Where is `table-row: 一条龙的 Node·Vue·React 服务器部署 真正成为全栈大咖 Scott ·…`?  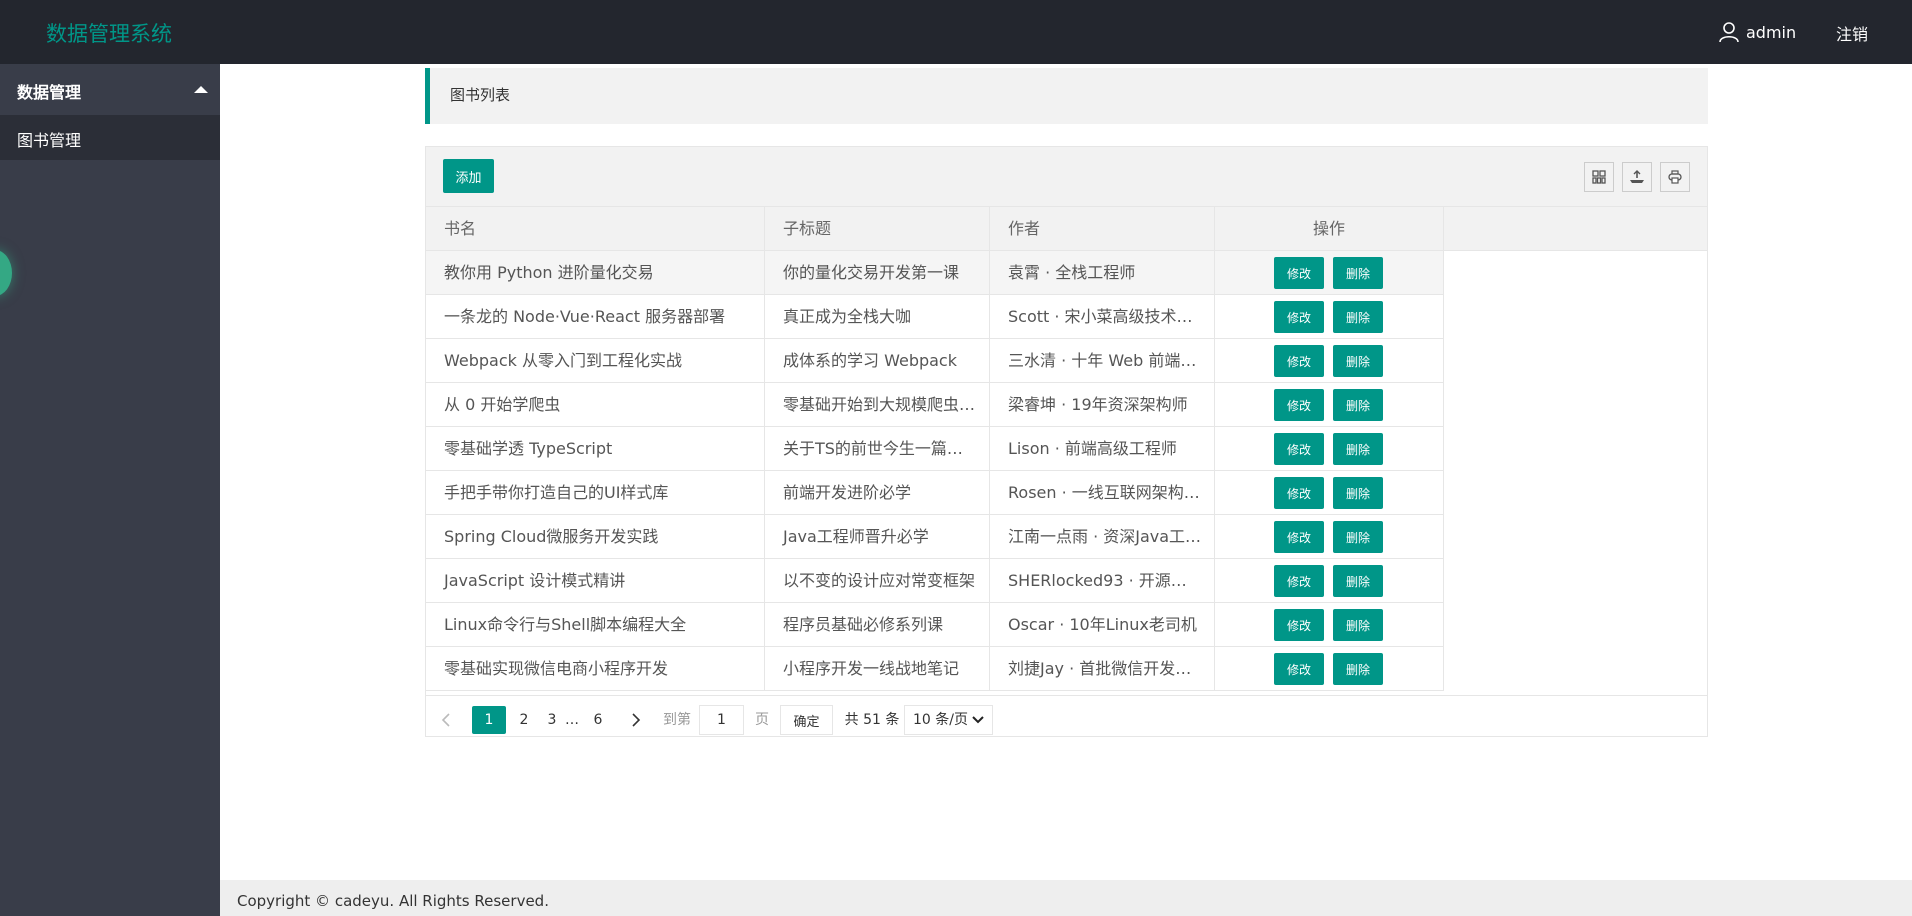 table-row: 一条龙的 Node·Vue·React 服务器部署 真正成为全栈大咖 Scott ·… is located at coordinates (935, 317).